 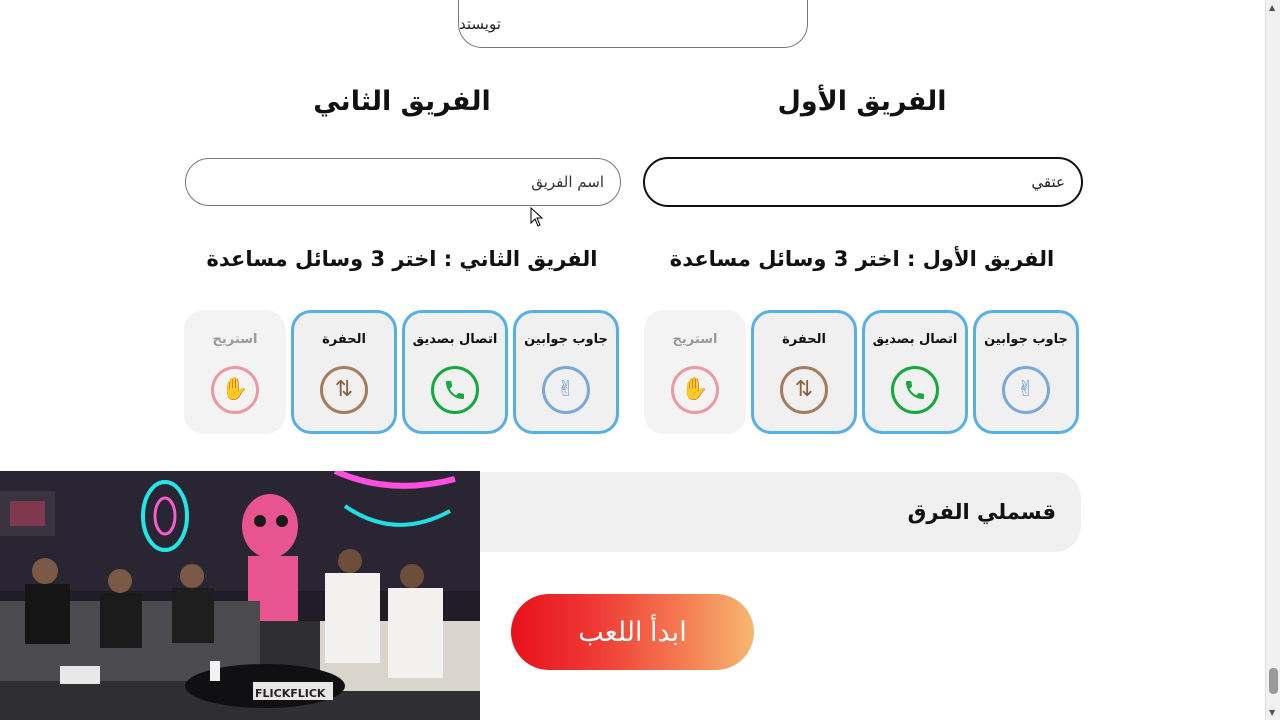 What do you see at coordinates (1272, 712) in the screenshot?
I see `scroll-down-icon: ▼` at bounding box center [1272, 712].